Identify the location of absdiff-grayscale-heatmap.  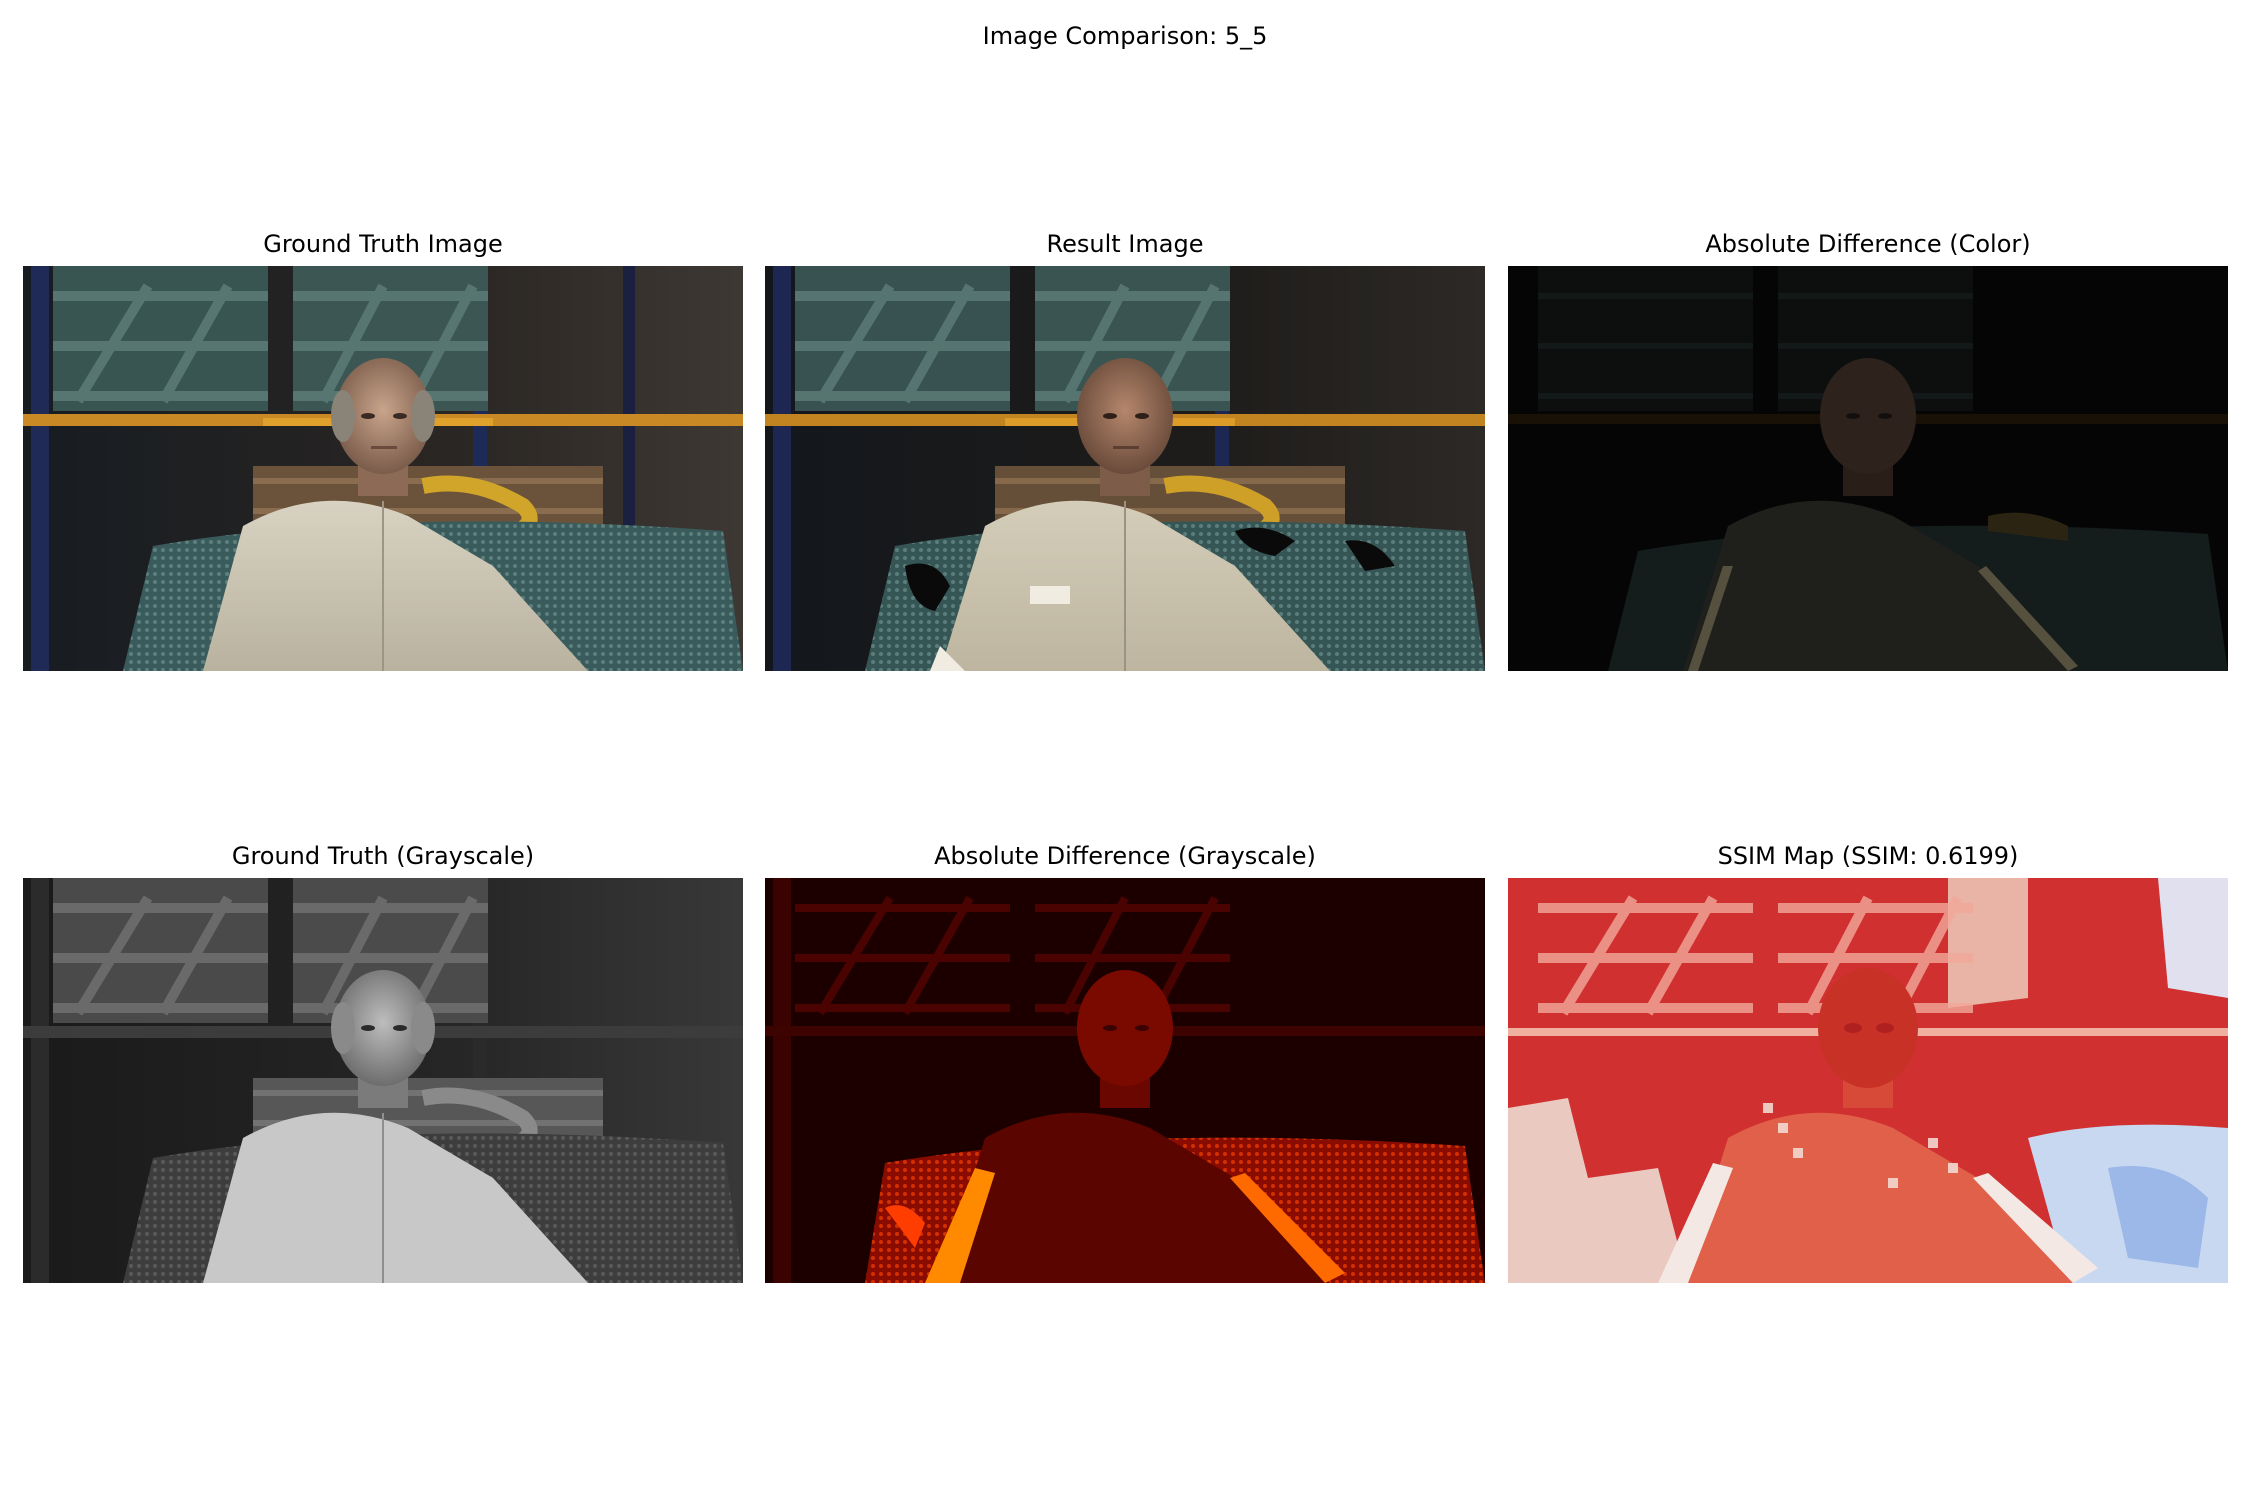
(1125, 1080).